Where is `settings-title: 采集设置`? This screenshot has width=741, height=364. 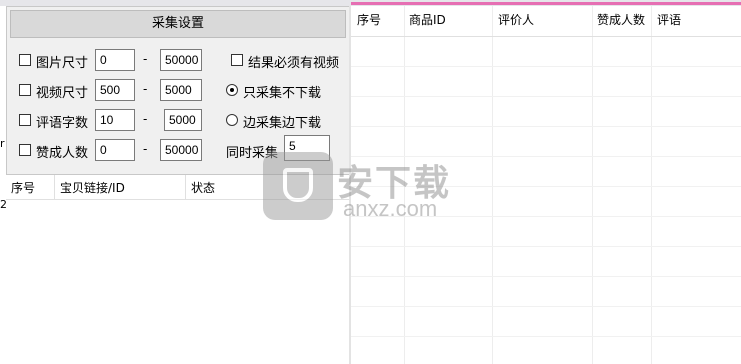
settings-title: 采集设置 is located at coordinates (178, 24).